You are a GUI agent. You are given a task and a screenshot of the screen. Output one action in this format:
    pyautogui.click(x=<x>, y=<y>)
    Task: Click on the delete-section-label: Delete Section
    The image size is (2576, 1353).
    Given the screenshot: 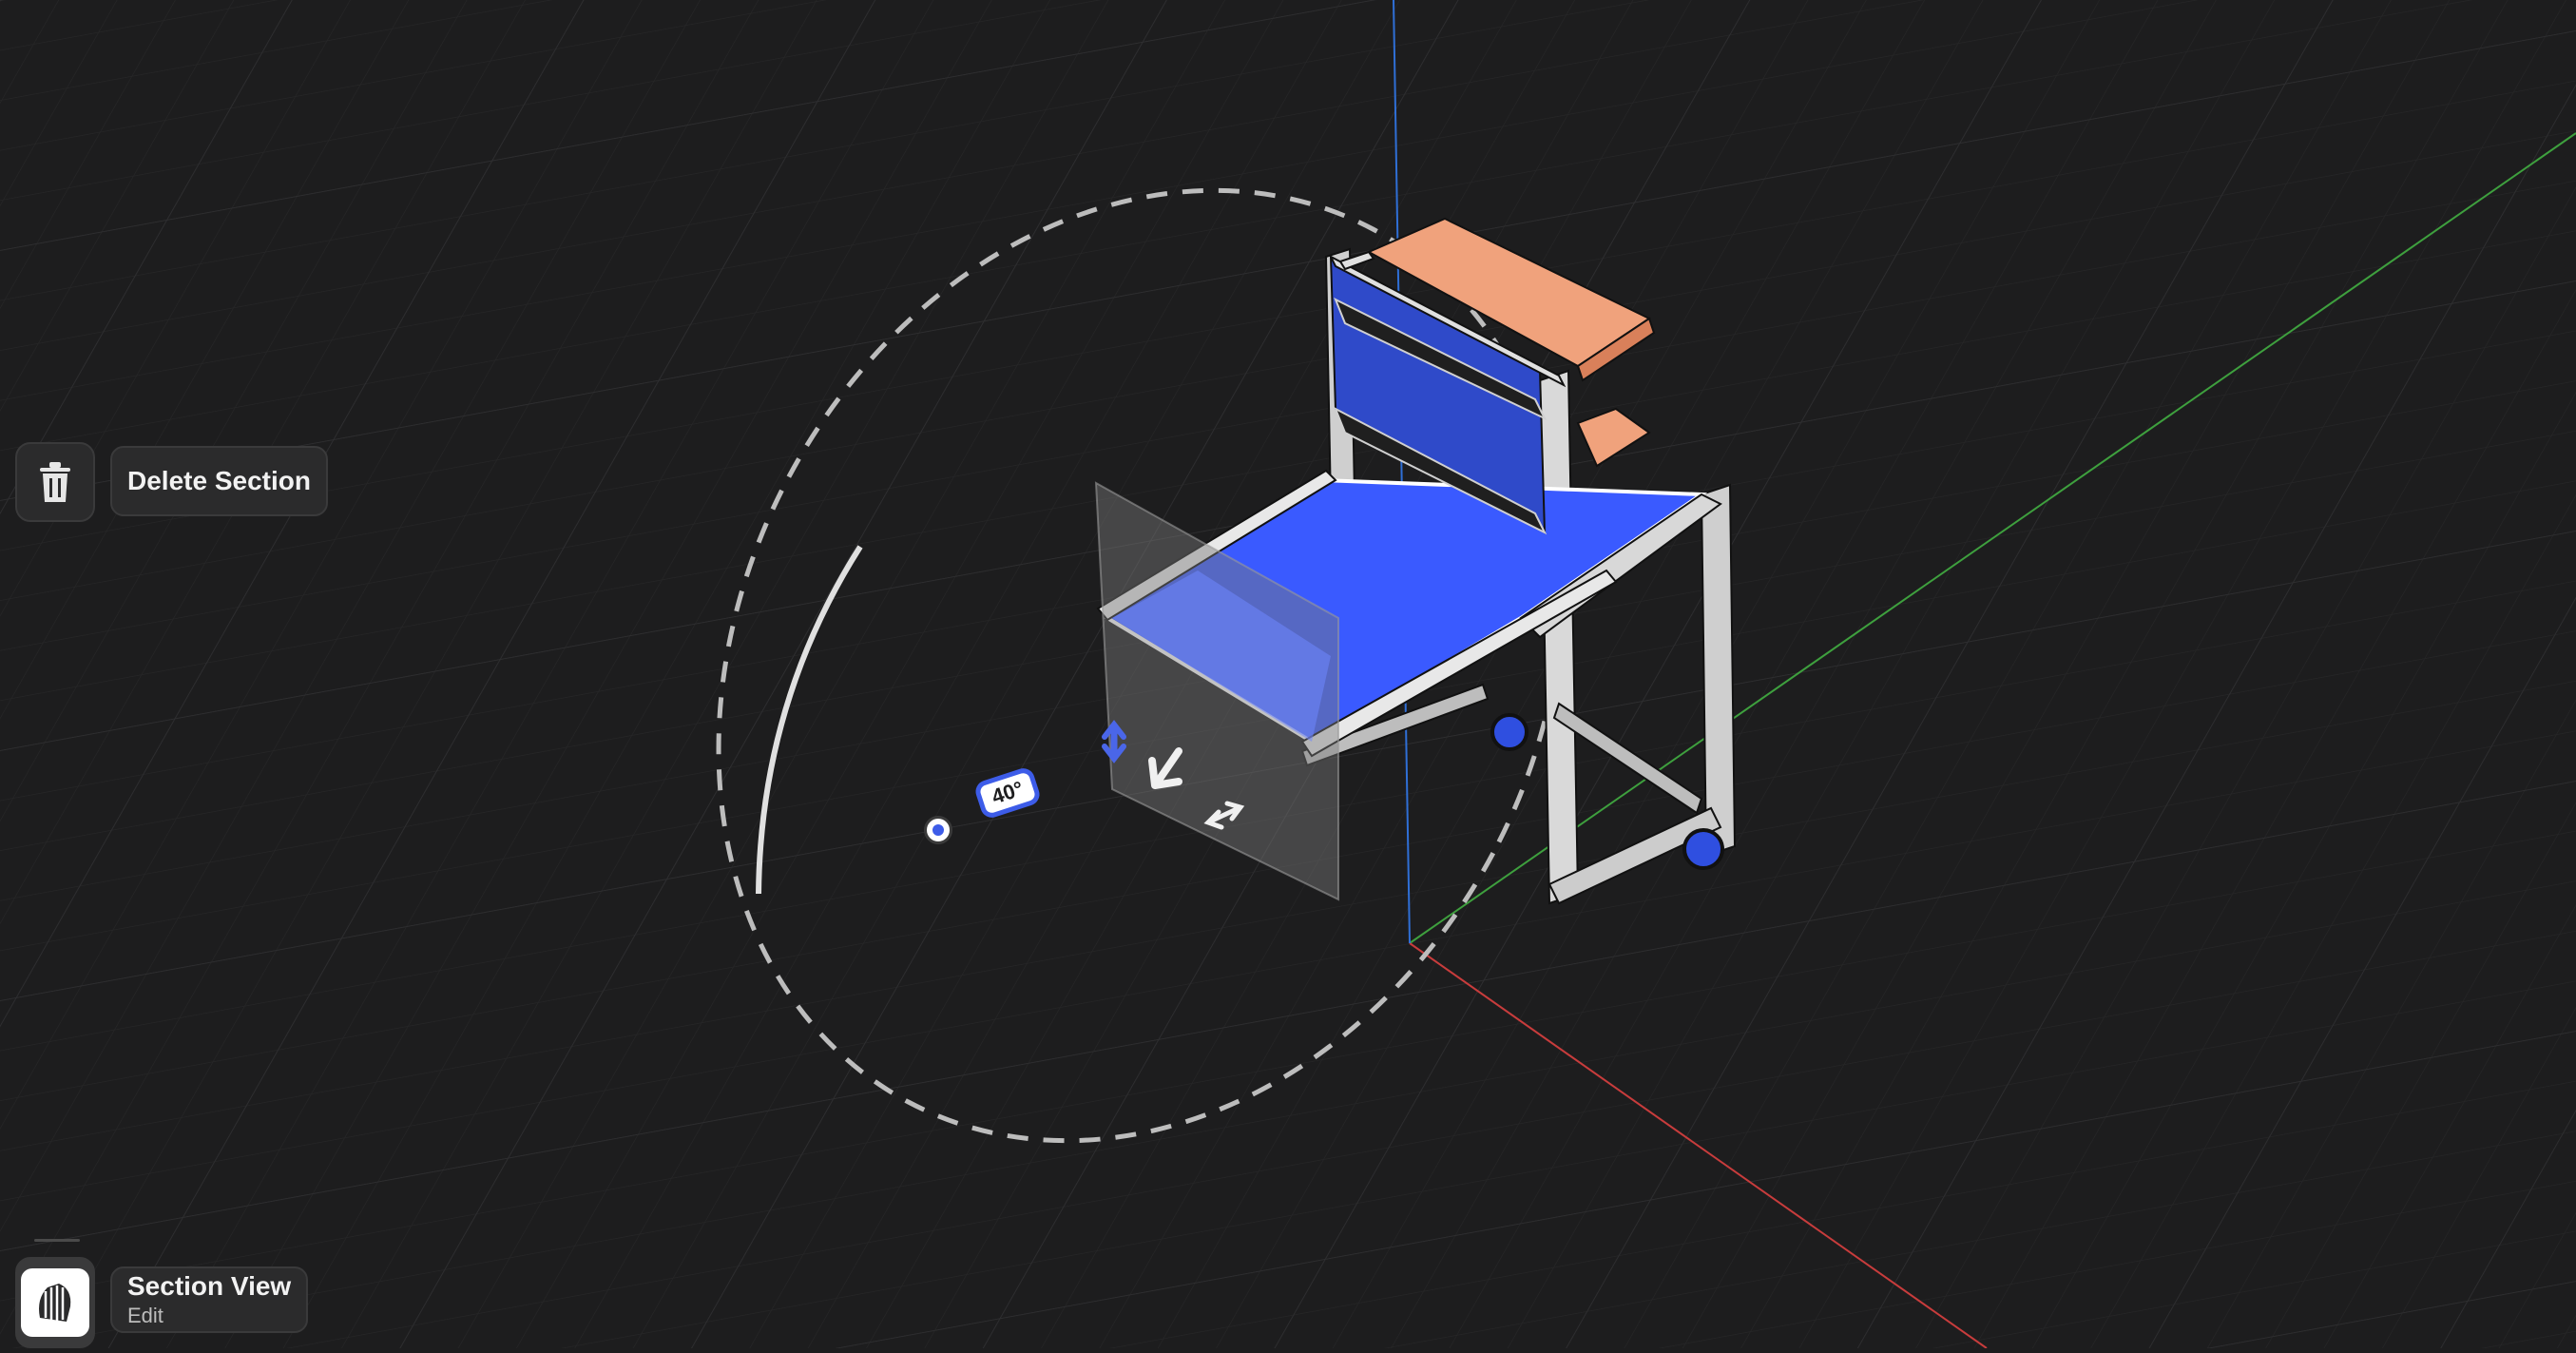 What is the action you would take?
    pyautogui.click(x=219, y=480)
    